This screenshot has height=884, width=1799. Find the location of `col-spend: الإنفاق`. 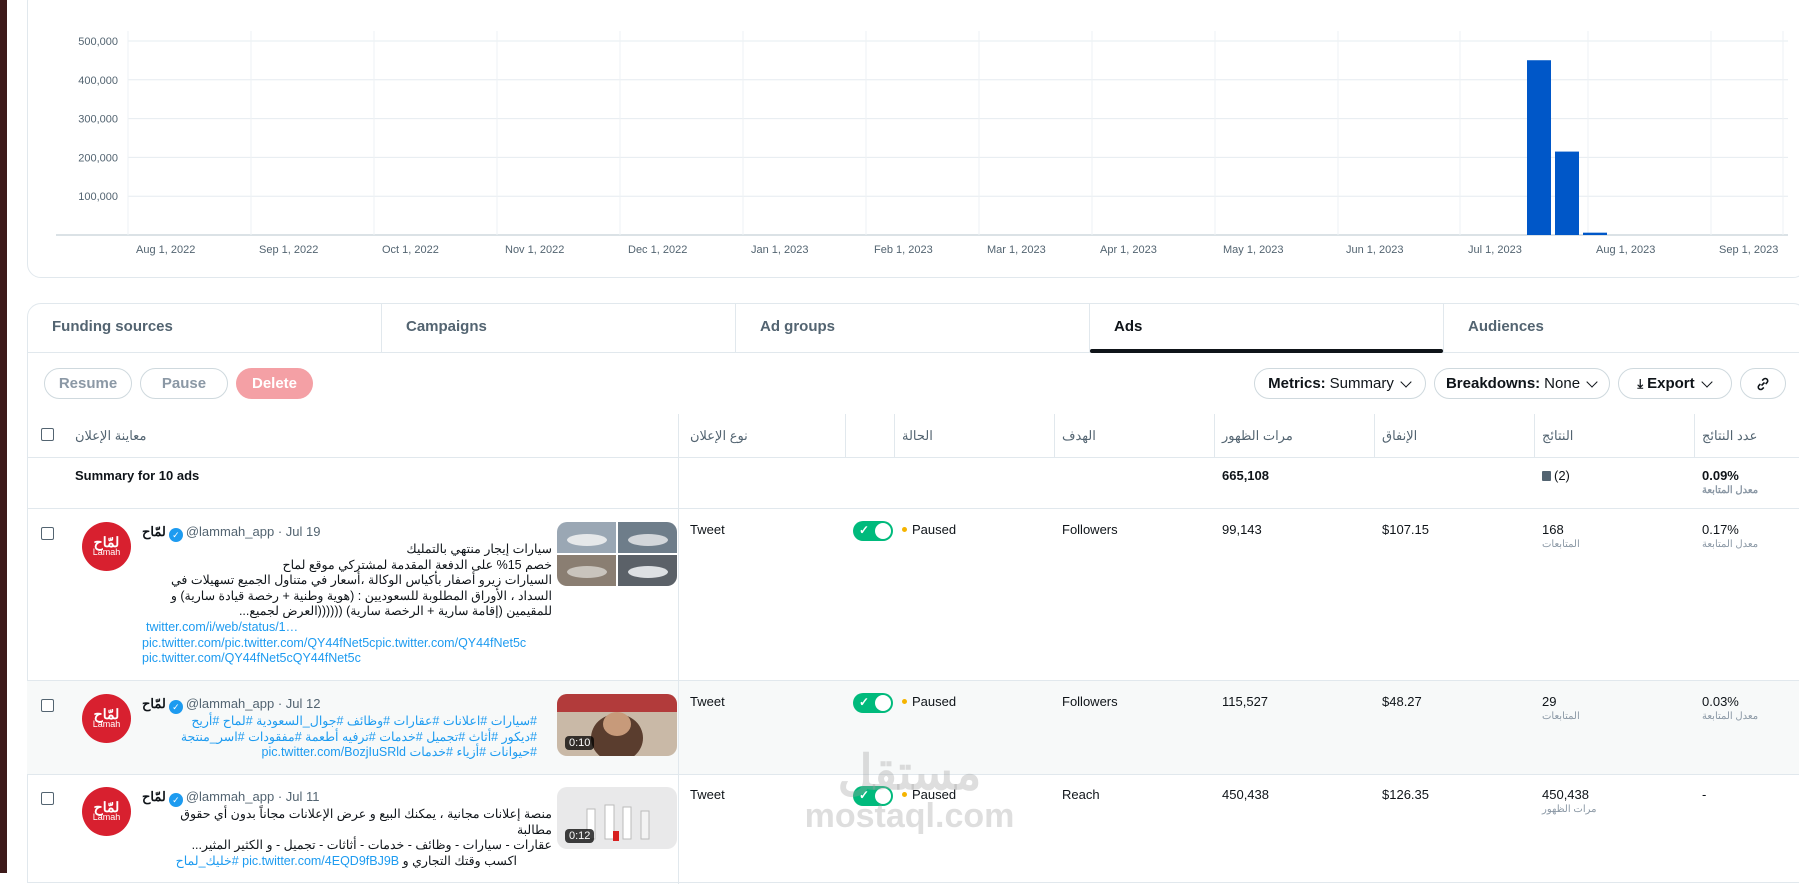

col-spend: الإنفاق is located at coordinates (1399, 436).